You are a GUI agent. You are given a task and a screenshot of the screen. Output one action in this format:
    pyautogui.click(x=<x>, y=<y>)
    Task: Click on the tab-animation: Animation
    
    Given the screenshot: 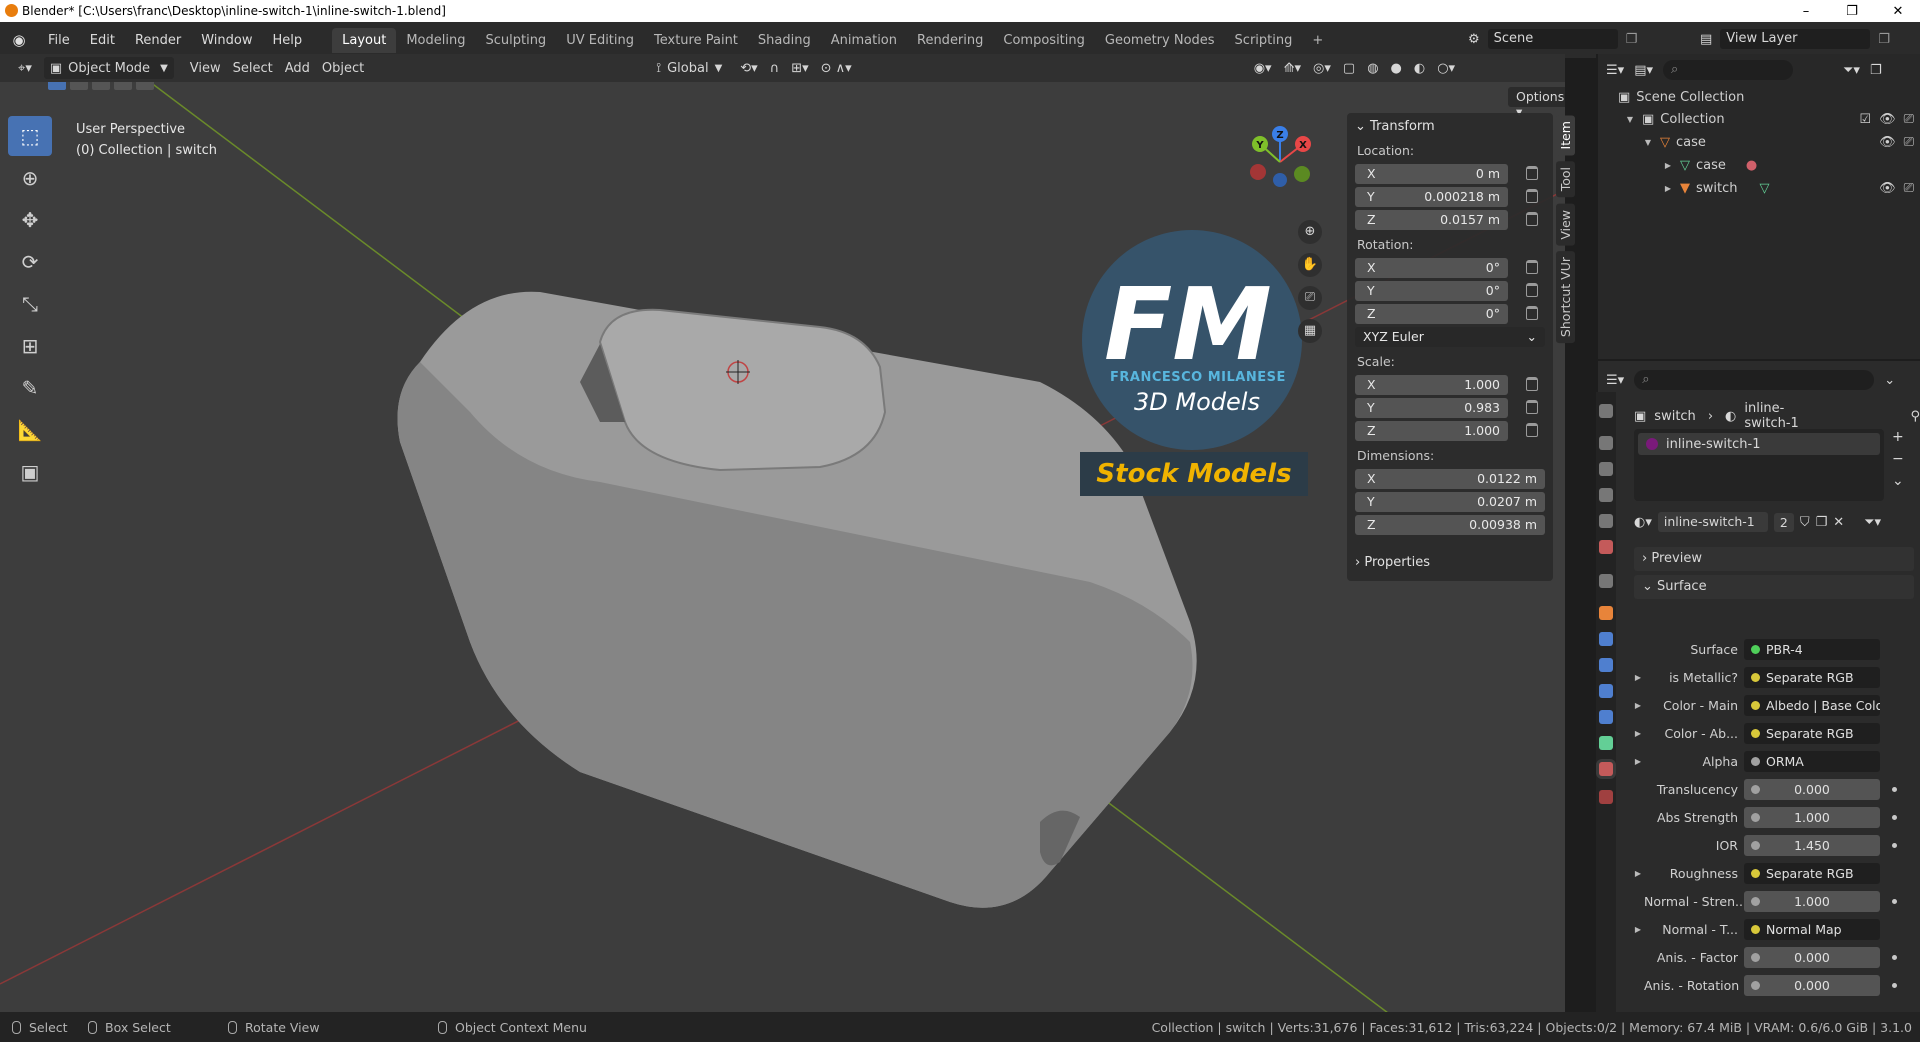 What is the action you would take?
    pyautogui.click(x=864, y=40)
    